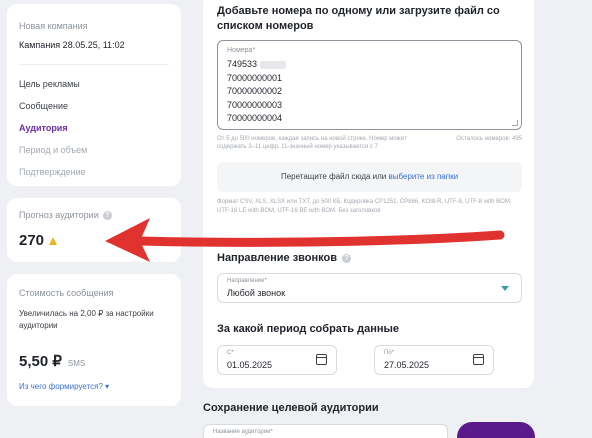 This screenshot has width=592, height=438. I want to click on period-title: За какой период собрать данные, so click(308, 329).